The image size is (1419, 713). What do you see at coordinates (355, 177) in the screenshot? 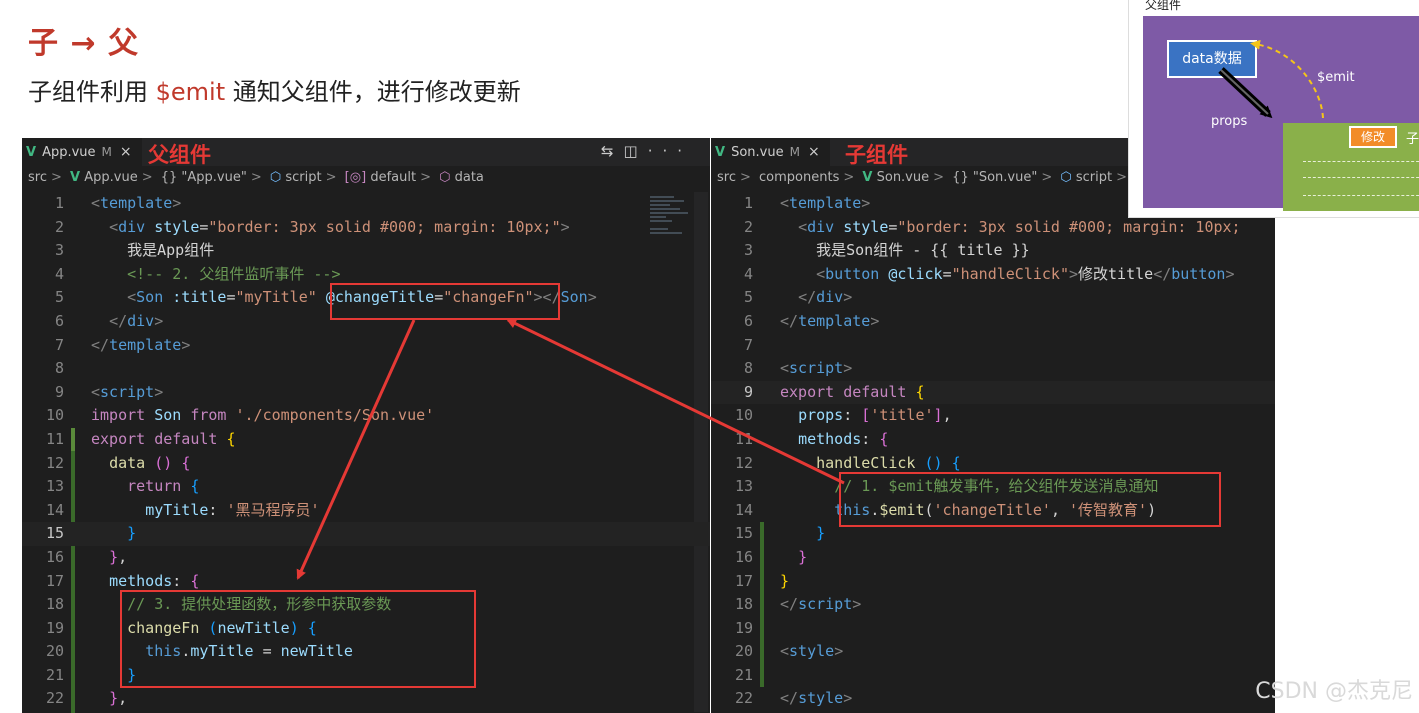
I see `module-icon: [◎]` at bounding box center [355, 177].